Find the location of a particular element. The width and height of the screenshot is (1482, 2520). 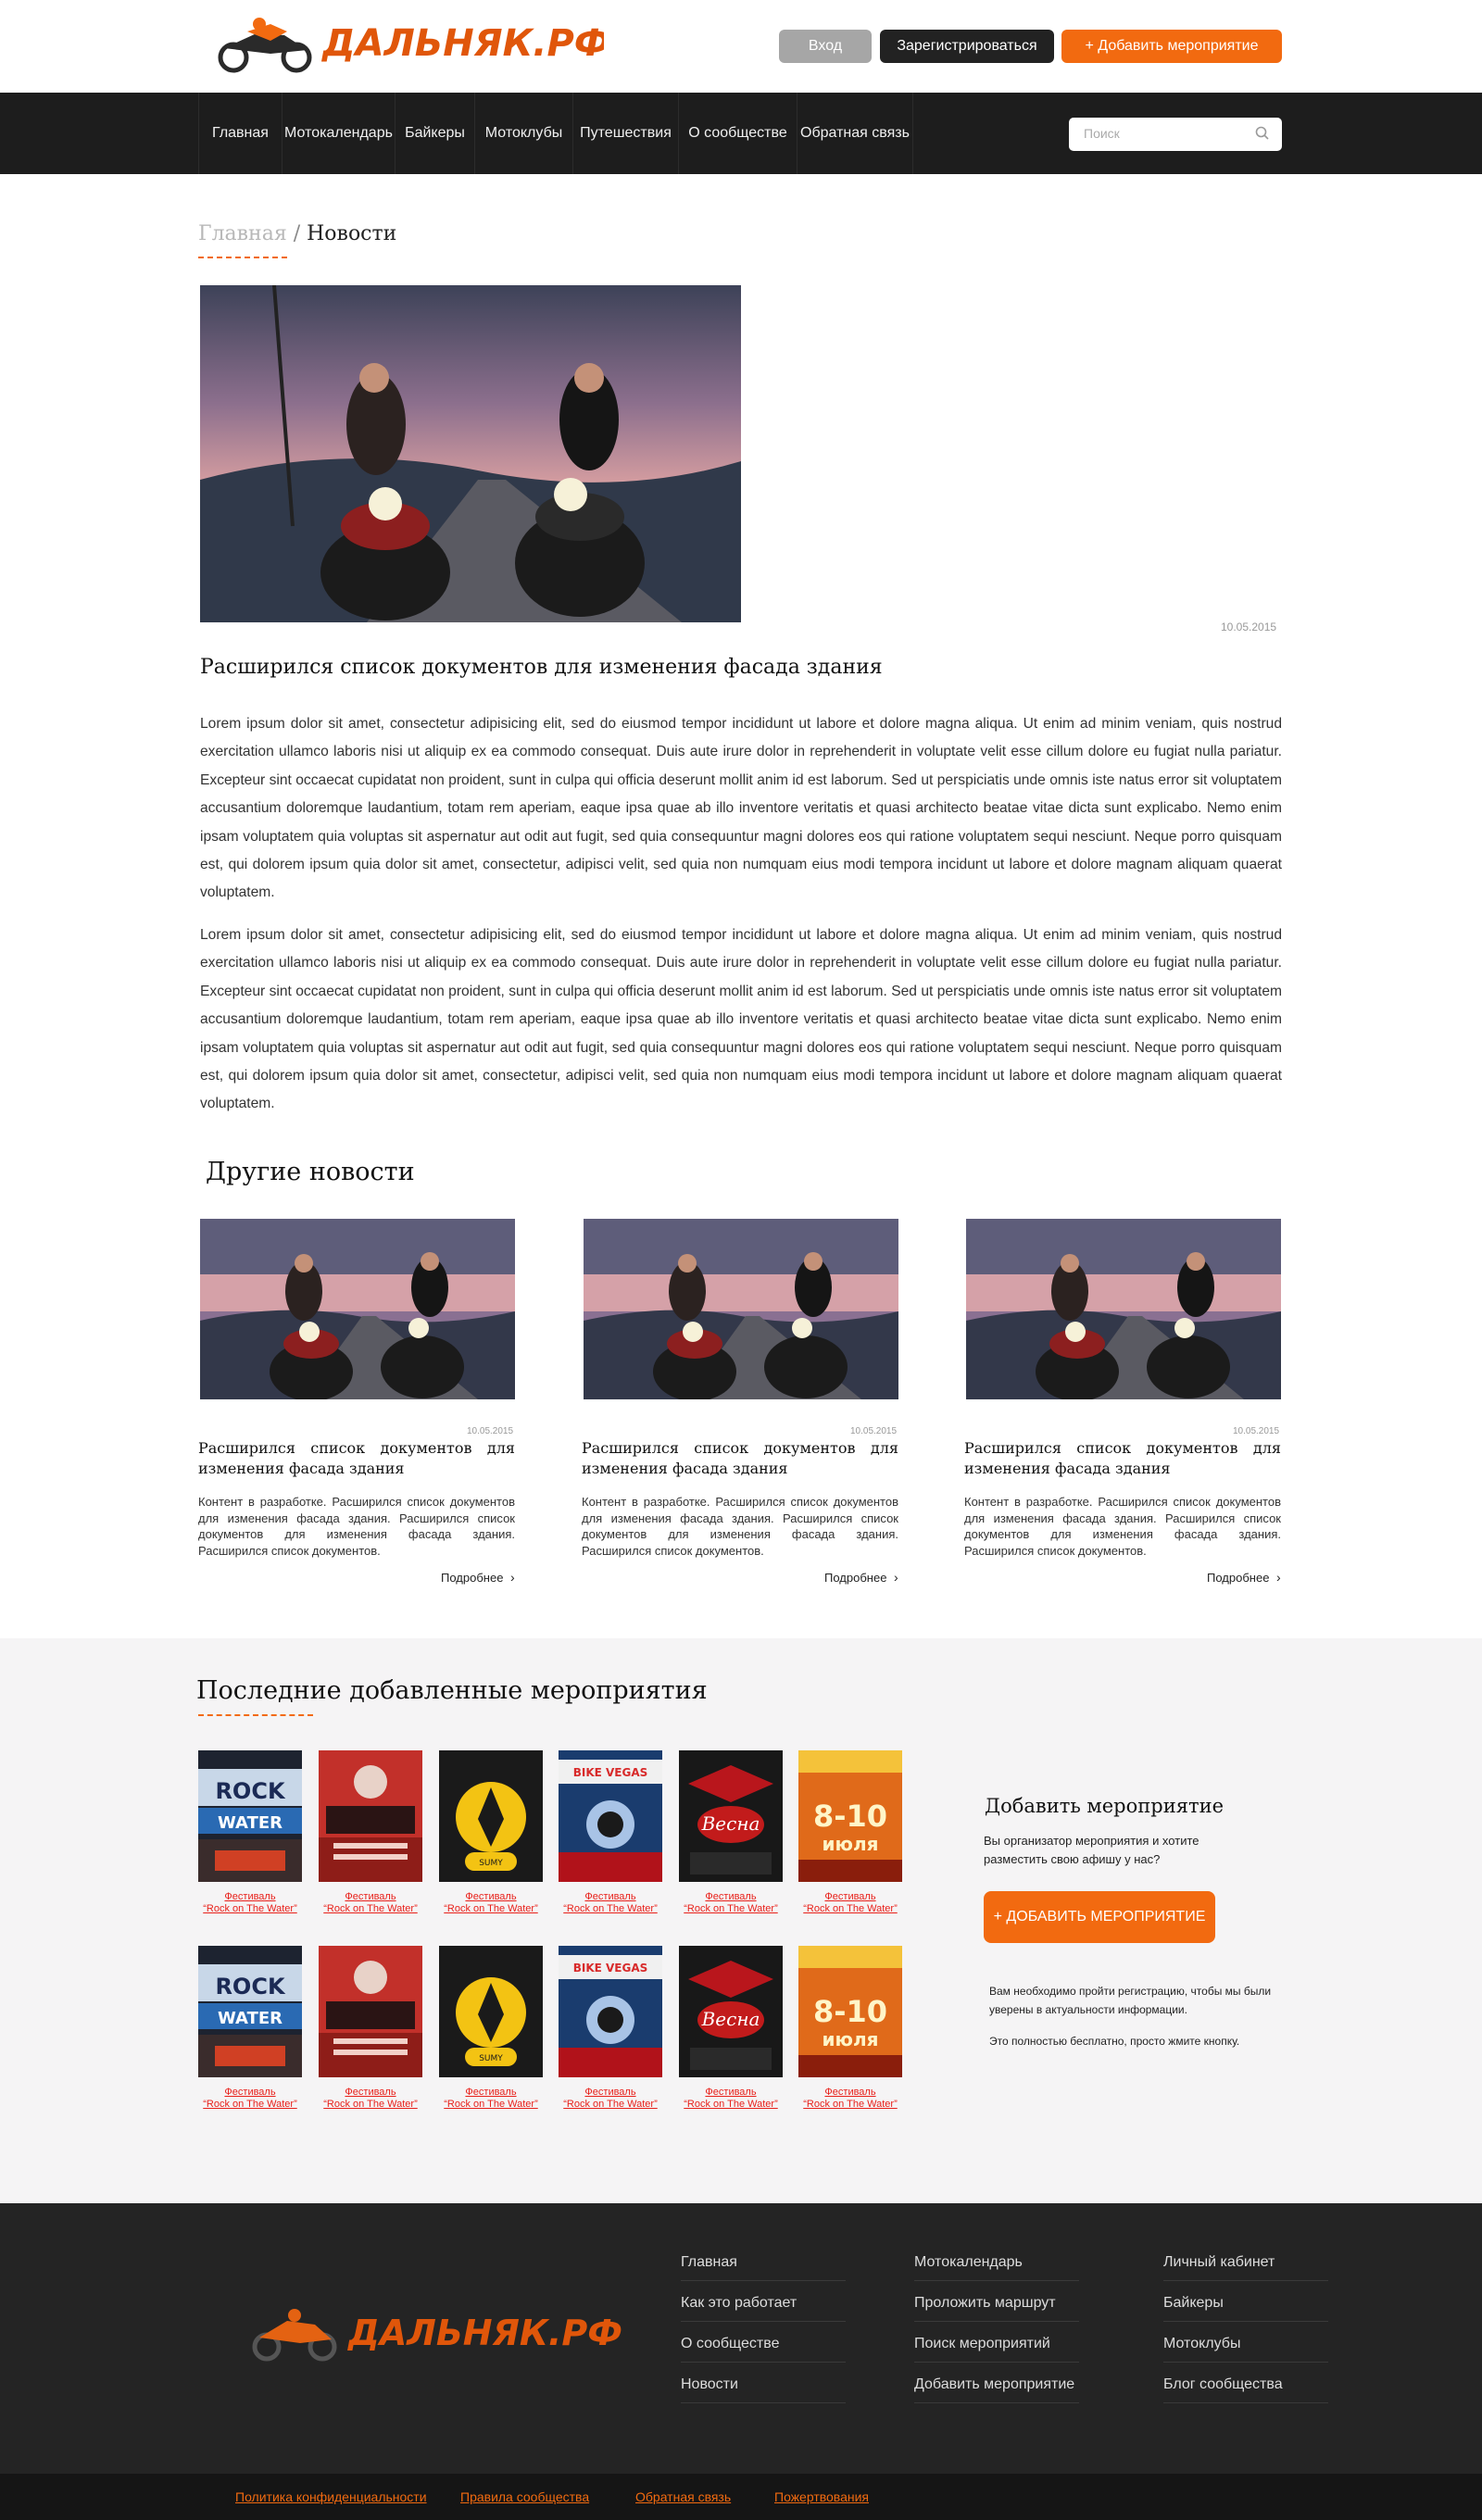

nav-item-about: О сообществе is located at coordinates (737, 133).